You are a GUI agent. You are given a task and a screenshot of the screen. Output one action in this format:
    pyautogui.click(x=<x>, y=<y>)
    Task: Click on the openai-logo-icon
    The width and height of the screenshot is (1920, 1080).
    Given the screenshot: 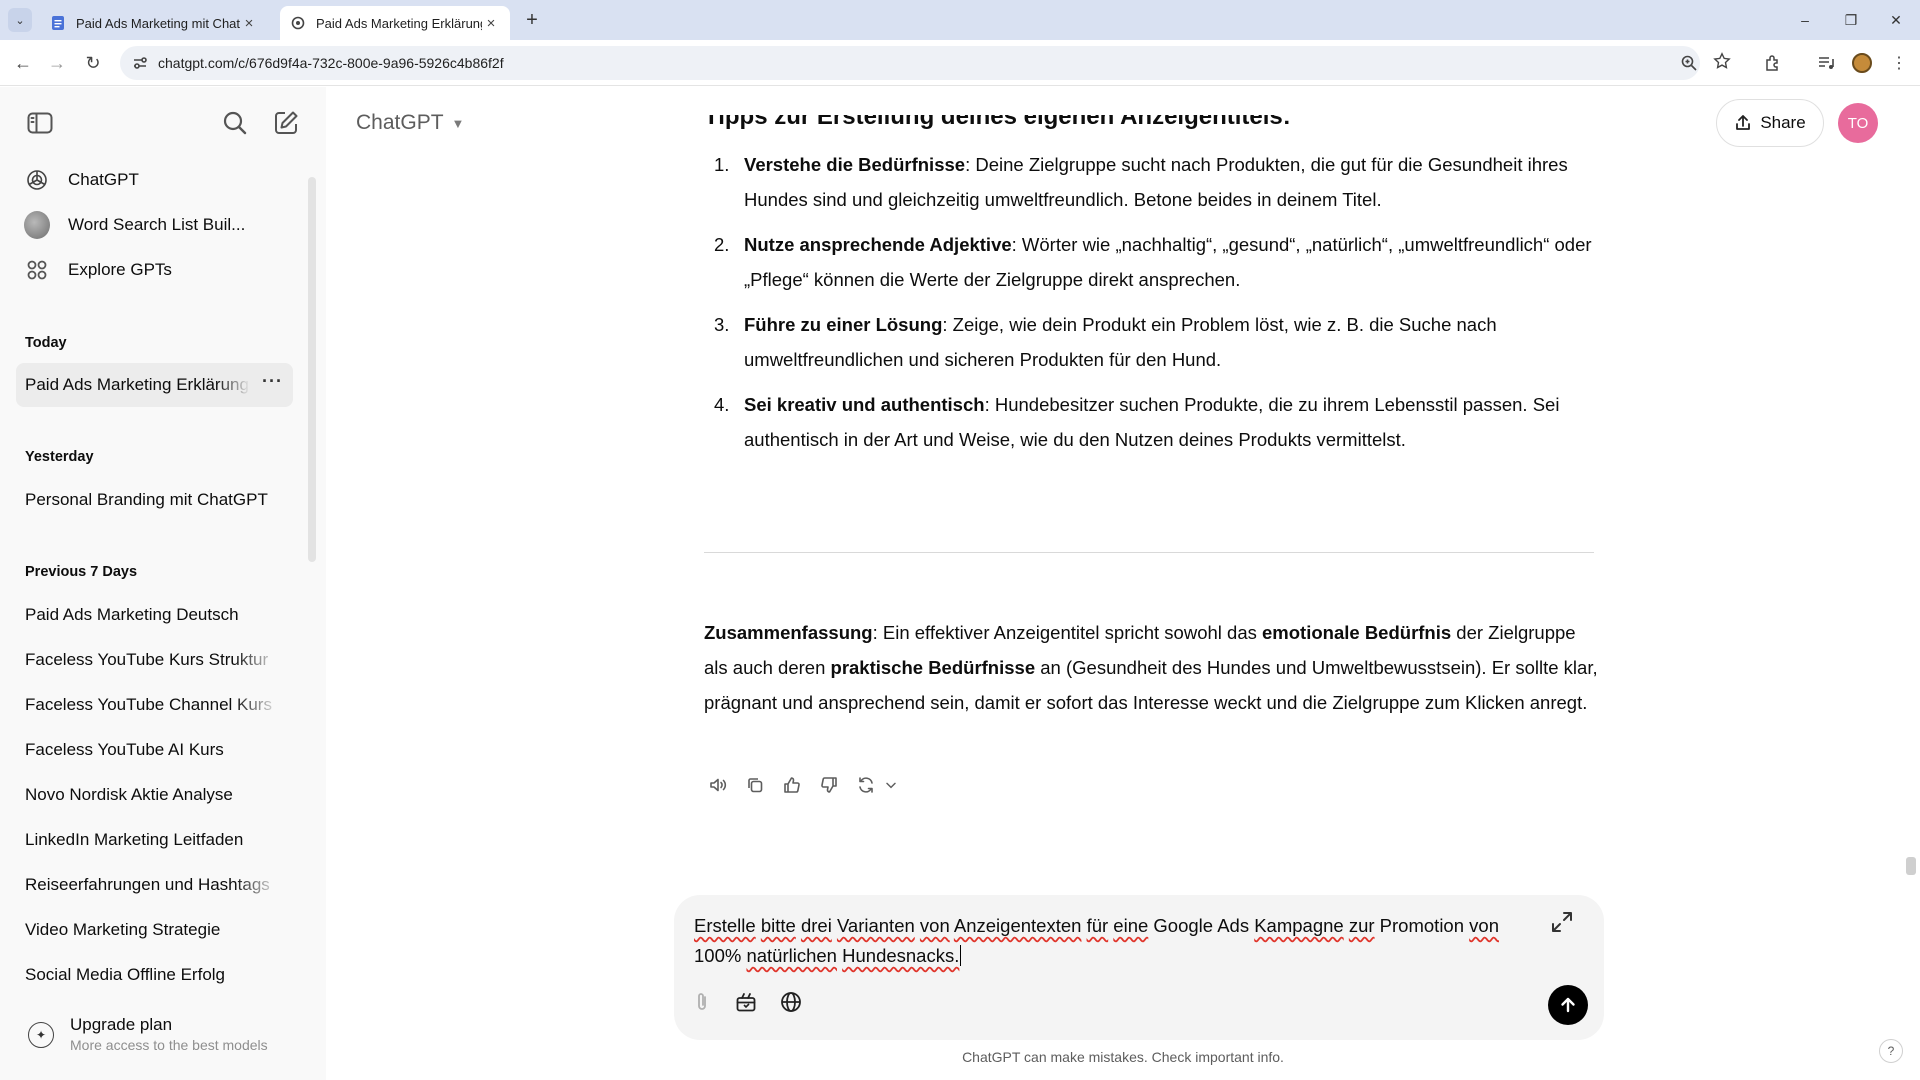 What is the action you would take?
    pyautogui.click(x=37, y=180)
    